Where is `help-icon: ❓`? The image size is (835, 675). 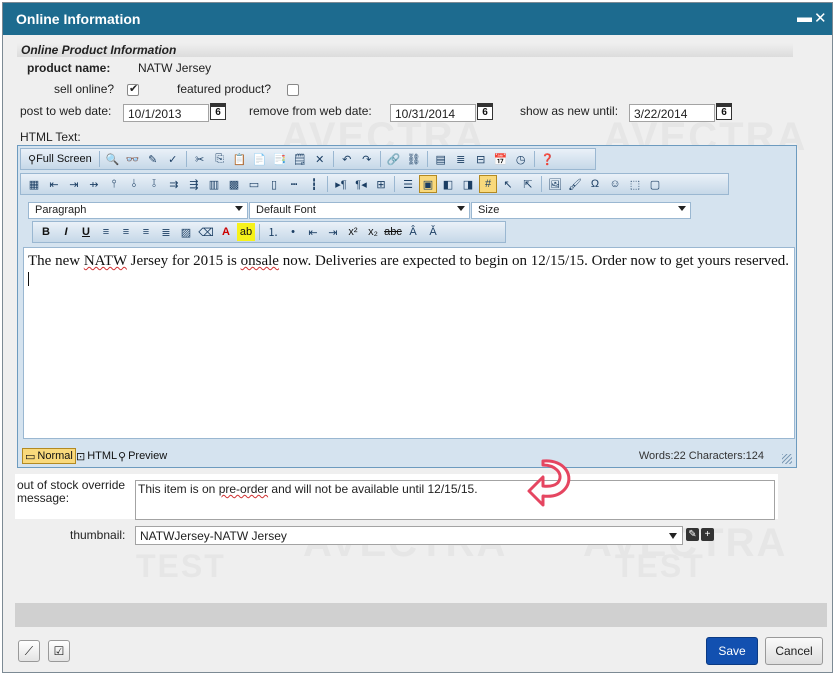 help-icon: ❓ is located at coordinates (548, 159).